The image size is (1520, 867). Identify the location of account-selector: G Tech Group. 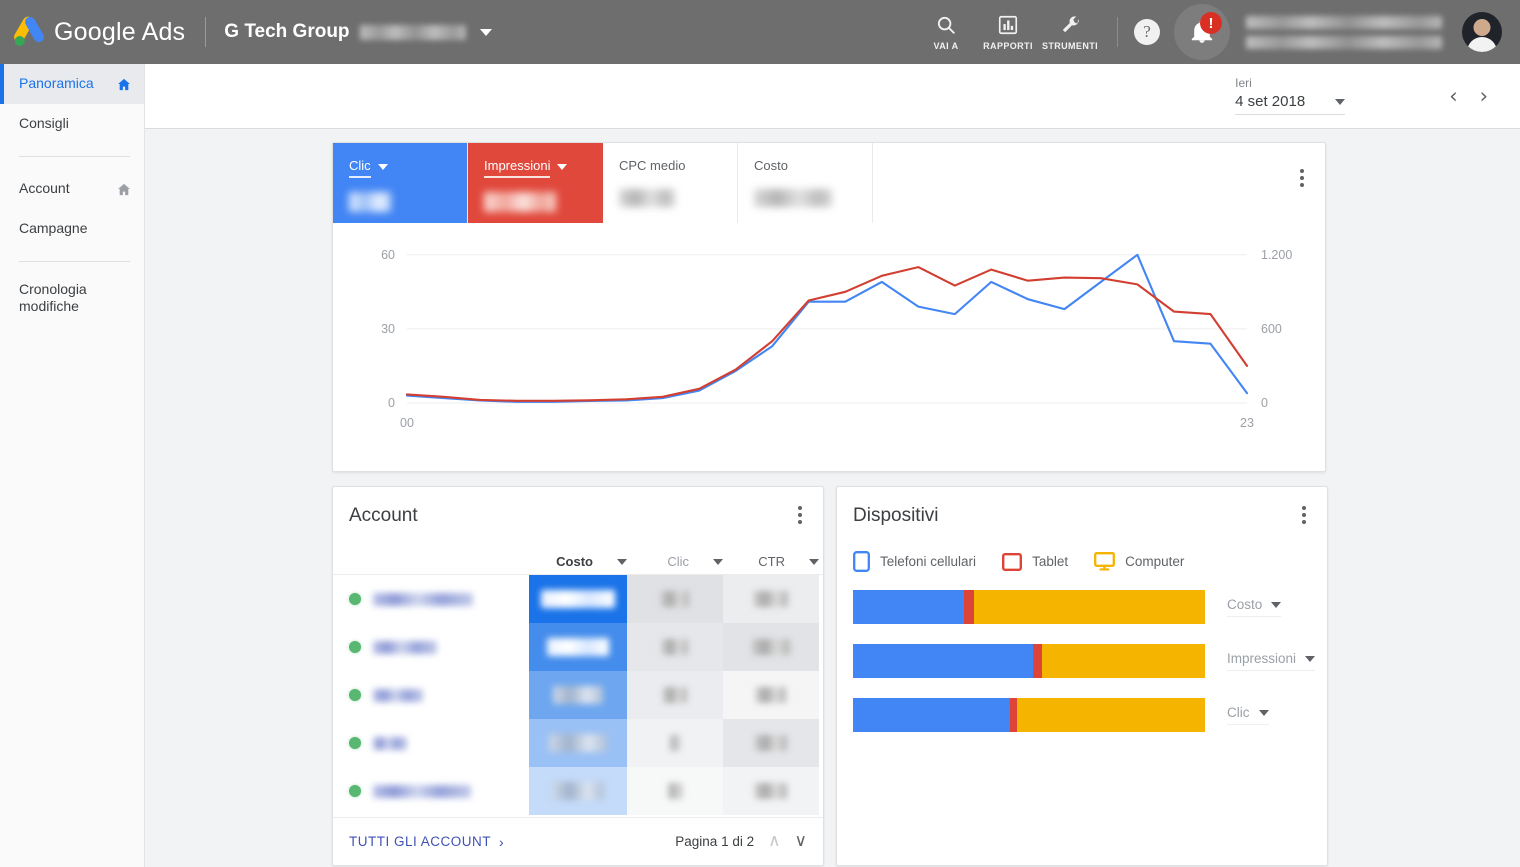
(358, 32).